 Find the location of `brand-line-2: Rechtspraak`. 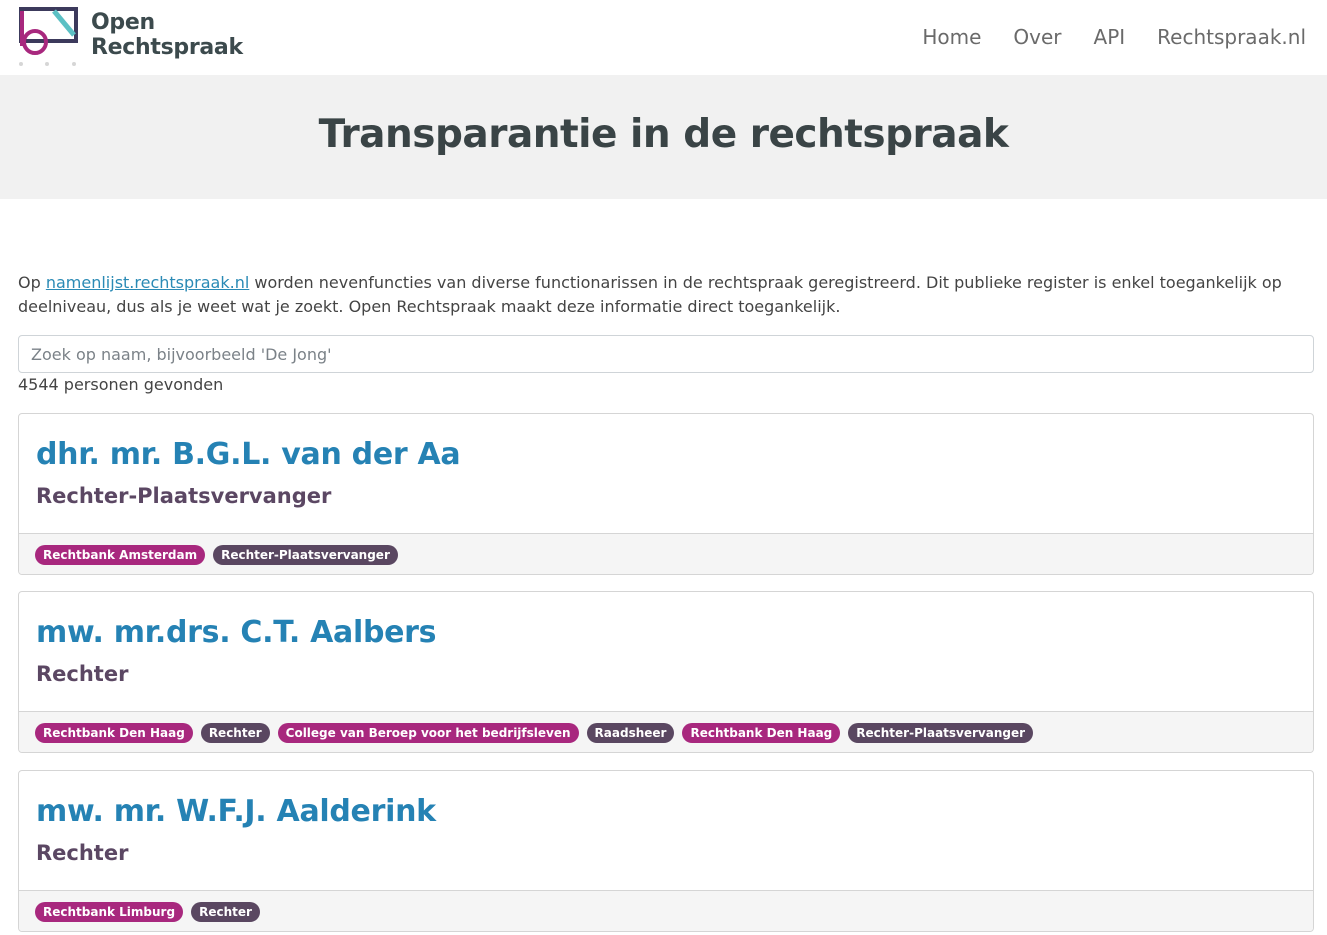

brand-line-2: Rechtspraak is located at coordinates (167, 47).